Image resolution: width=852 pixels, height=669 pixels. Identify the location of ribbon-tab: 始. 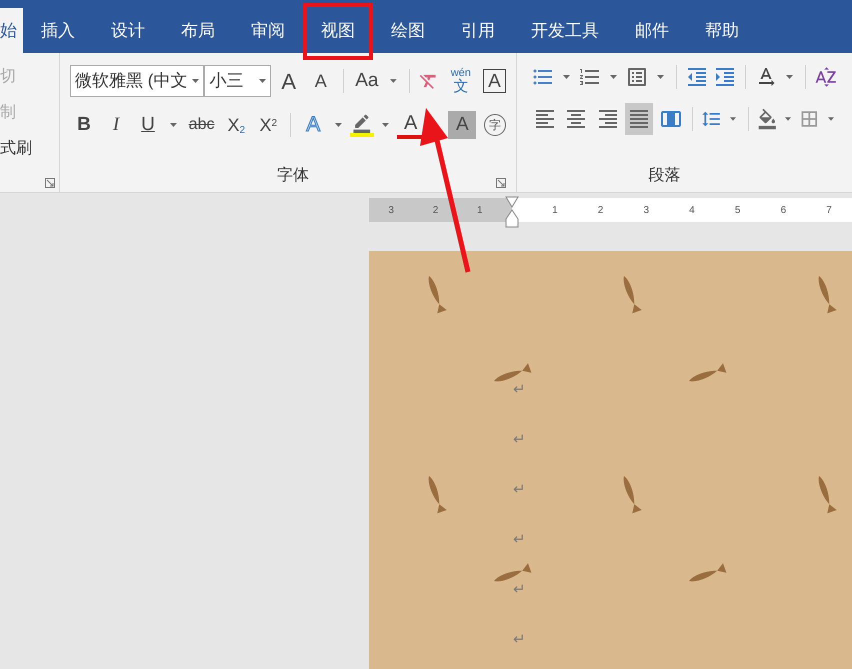
(11, 30).